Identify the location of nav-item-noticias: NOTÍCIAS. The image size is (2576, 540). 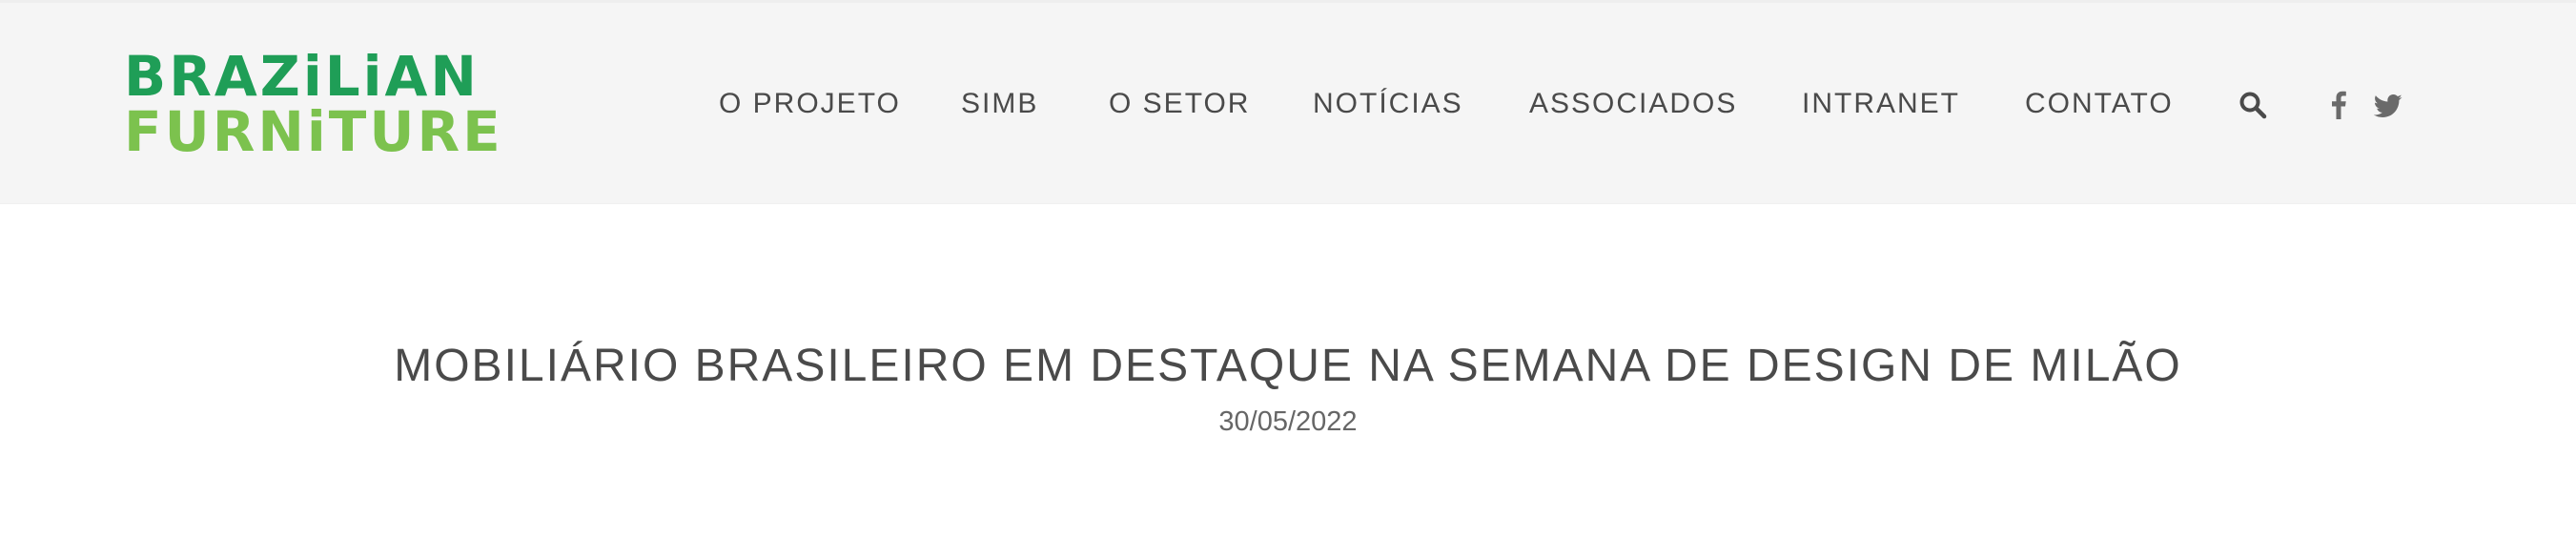
(1388, 104).